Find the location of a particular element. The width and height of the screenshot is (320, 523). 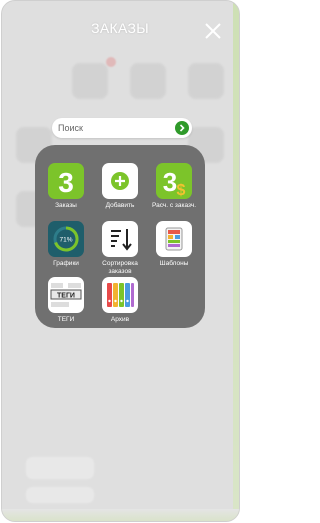

search-input is located at coordinates (112, 128).